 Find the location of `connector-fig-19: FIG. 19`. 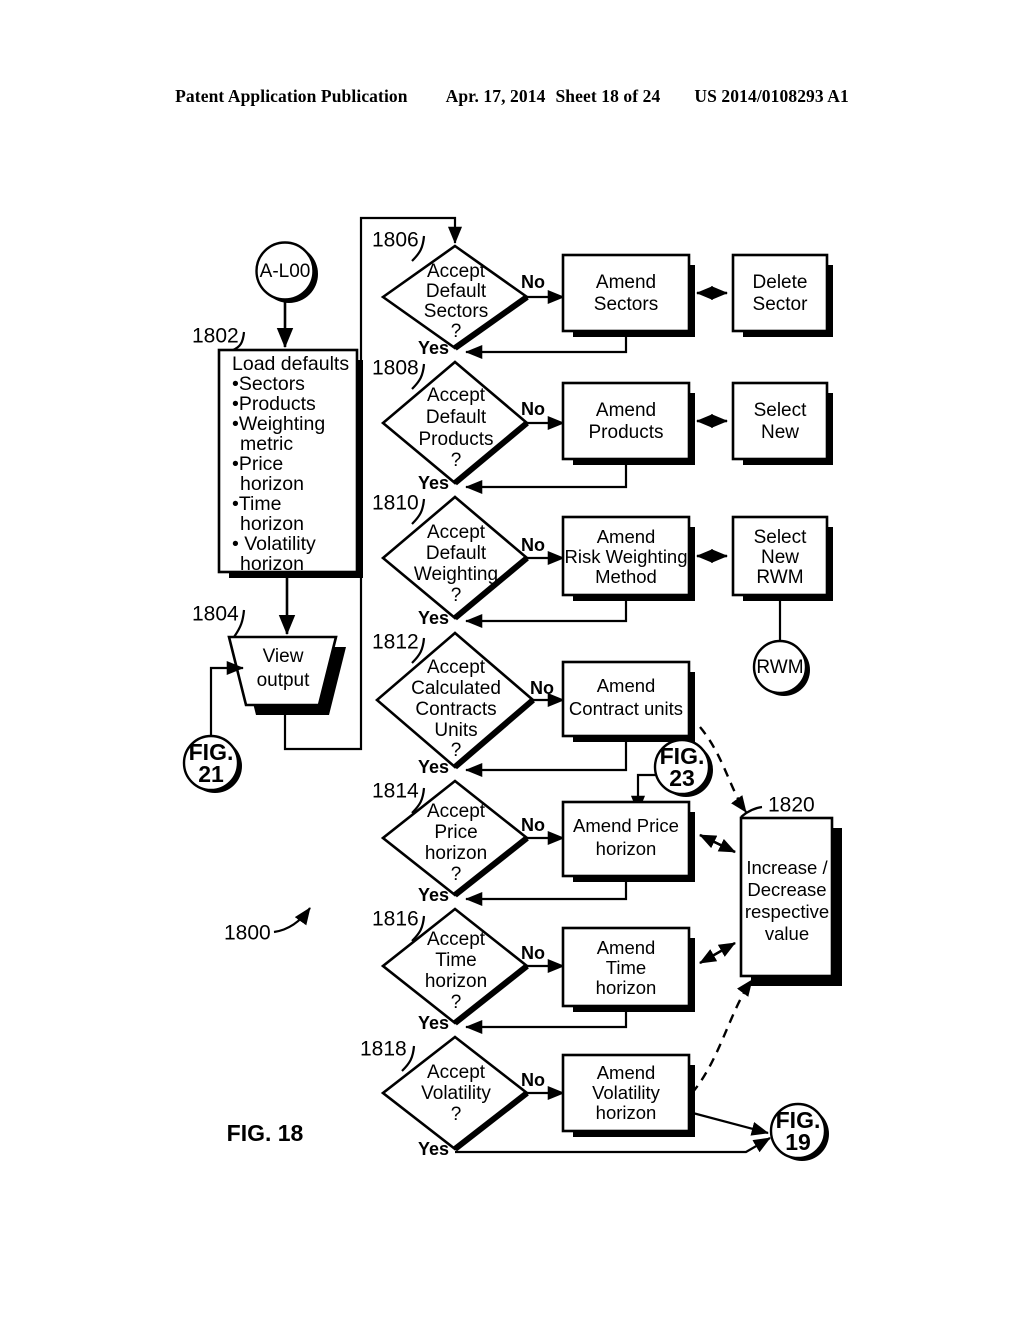

connector-fig-19: FIG. 19 is located at coordinates (799, 1131).